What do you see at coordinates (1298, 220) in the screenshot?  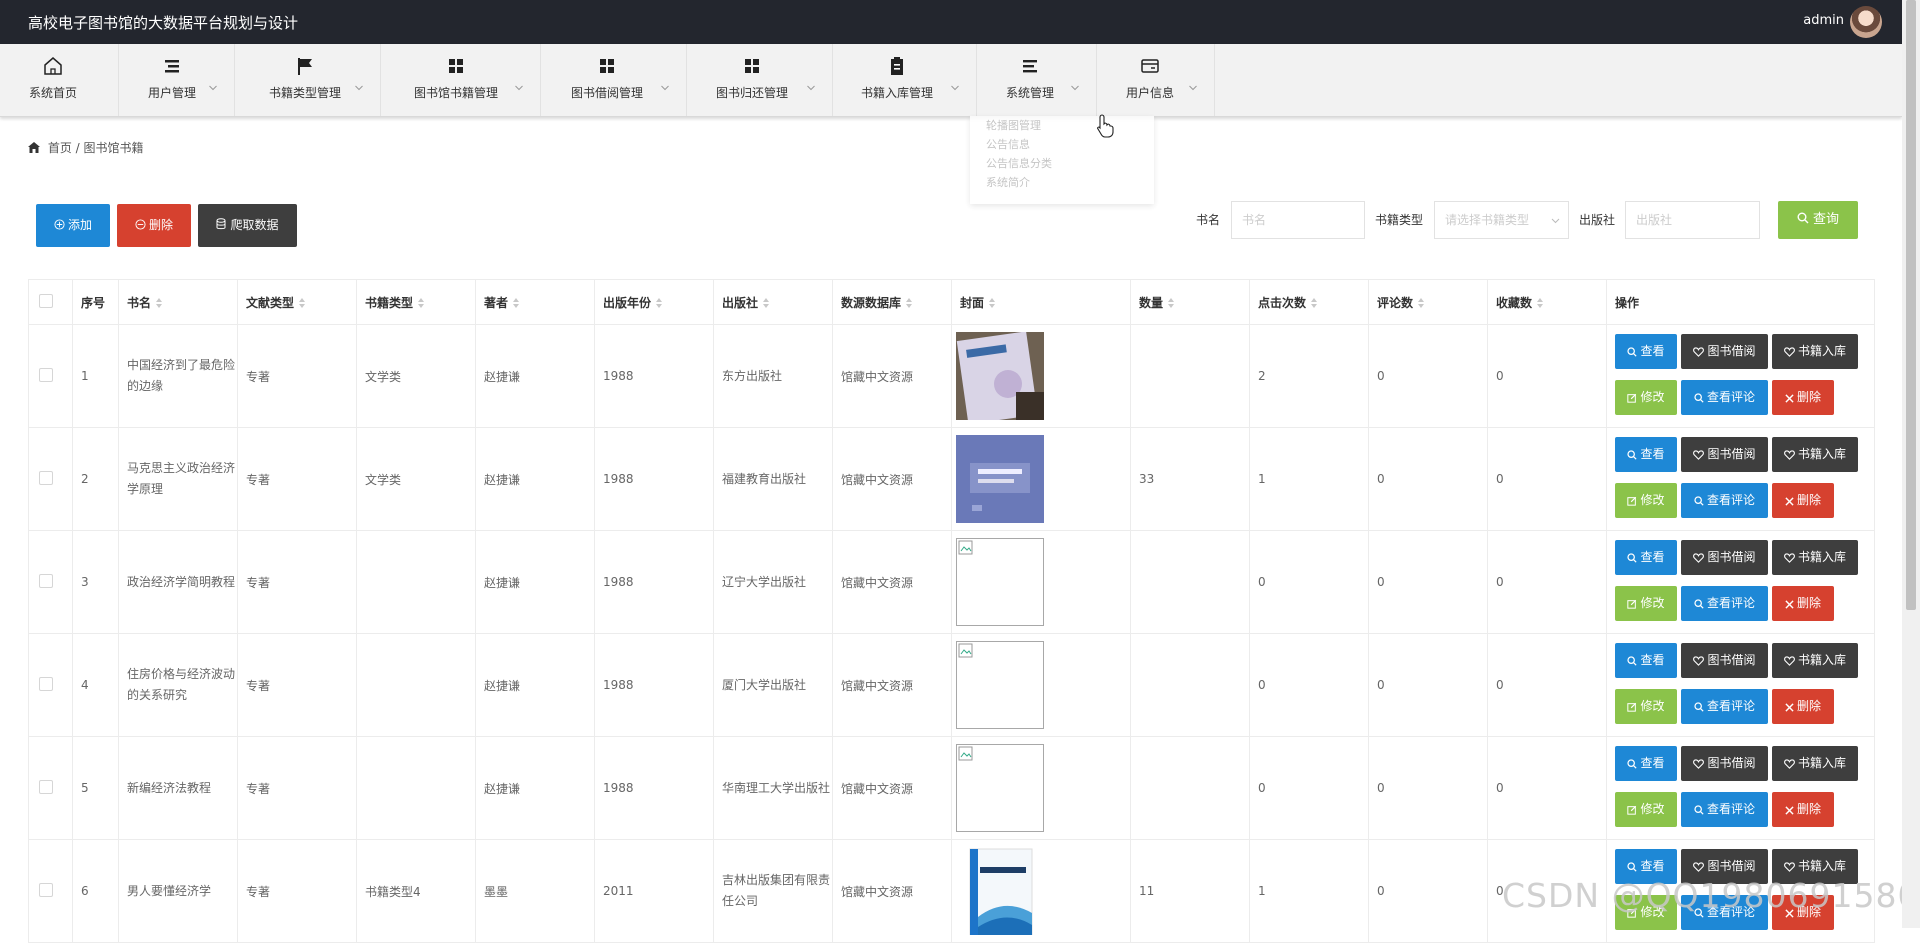 I see `name-search-input: 书名` at bounding box center [1298, 220].